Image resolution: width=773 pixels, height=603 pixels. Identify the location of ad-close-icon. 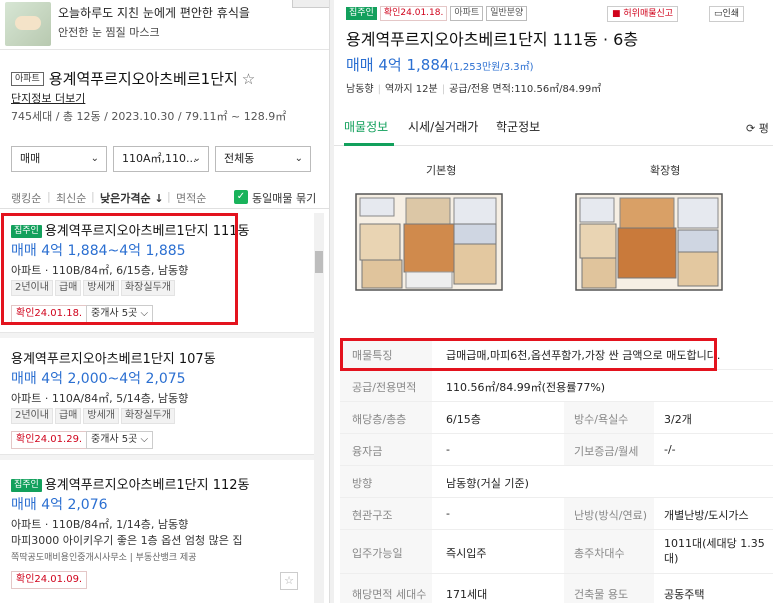
(310, 4).